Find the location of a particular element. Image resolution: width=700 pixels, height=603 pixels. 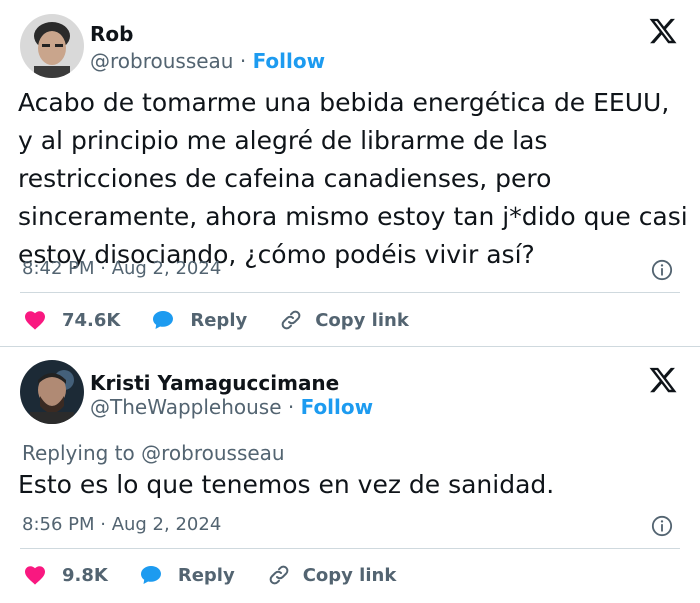

like-button: 9.8K is located at coordinates (65, 575).